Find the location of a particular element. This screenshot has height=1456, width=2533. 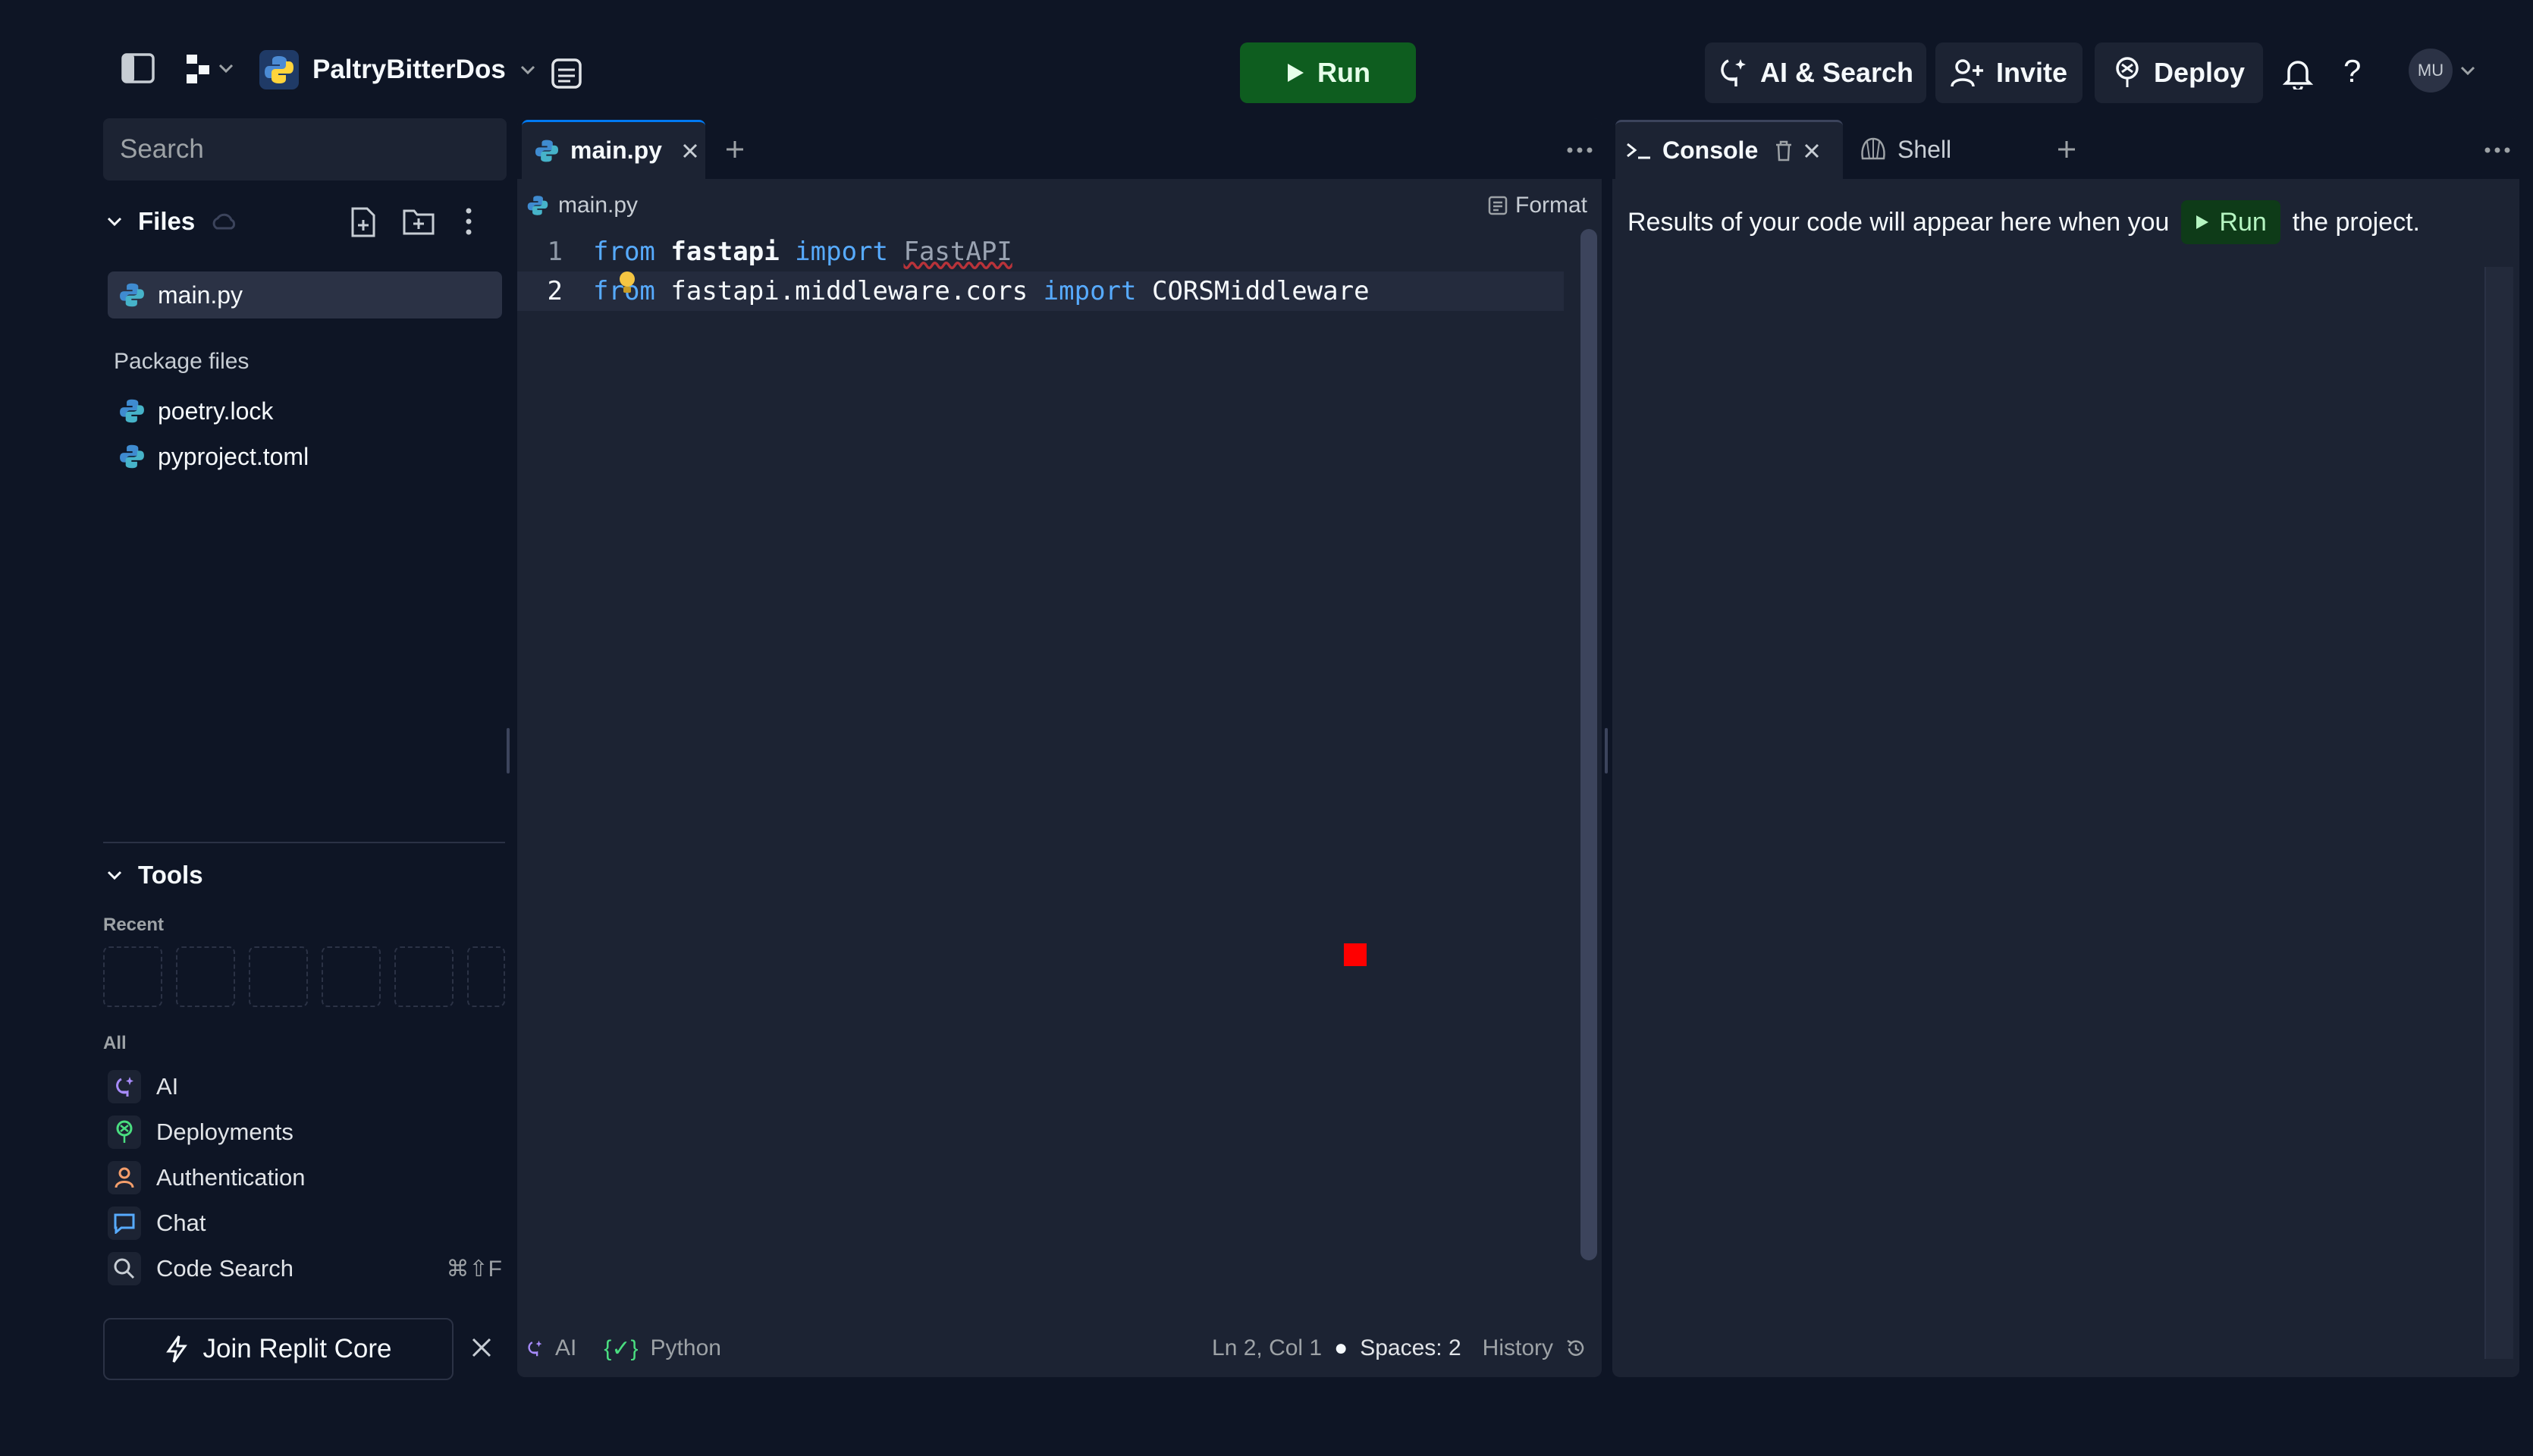

tool-item-code-search: Code Search ⌘⇧F is located at coordinates (305, 1269).